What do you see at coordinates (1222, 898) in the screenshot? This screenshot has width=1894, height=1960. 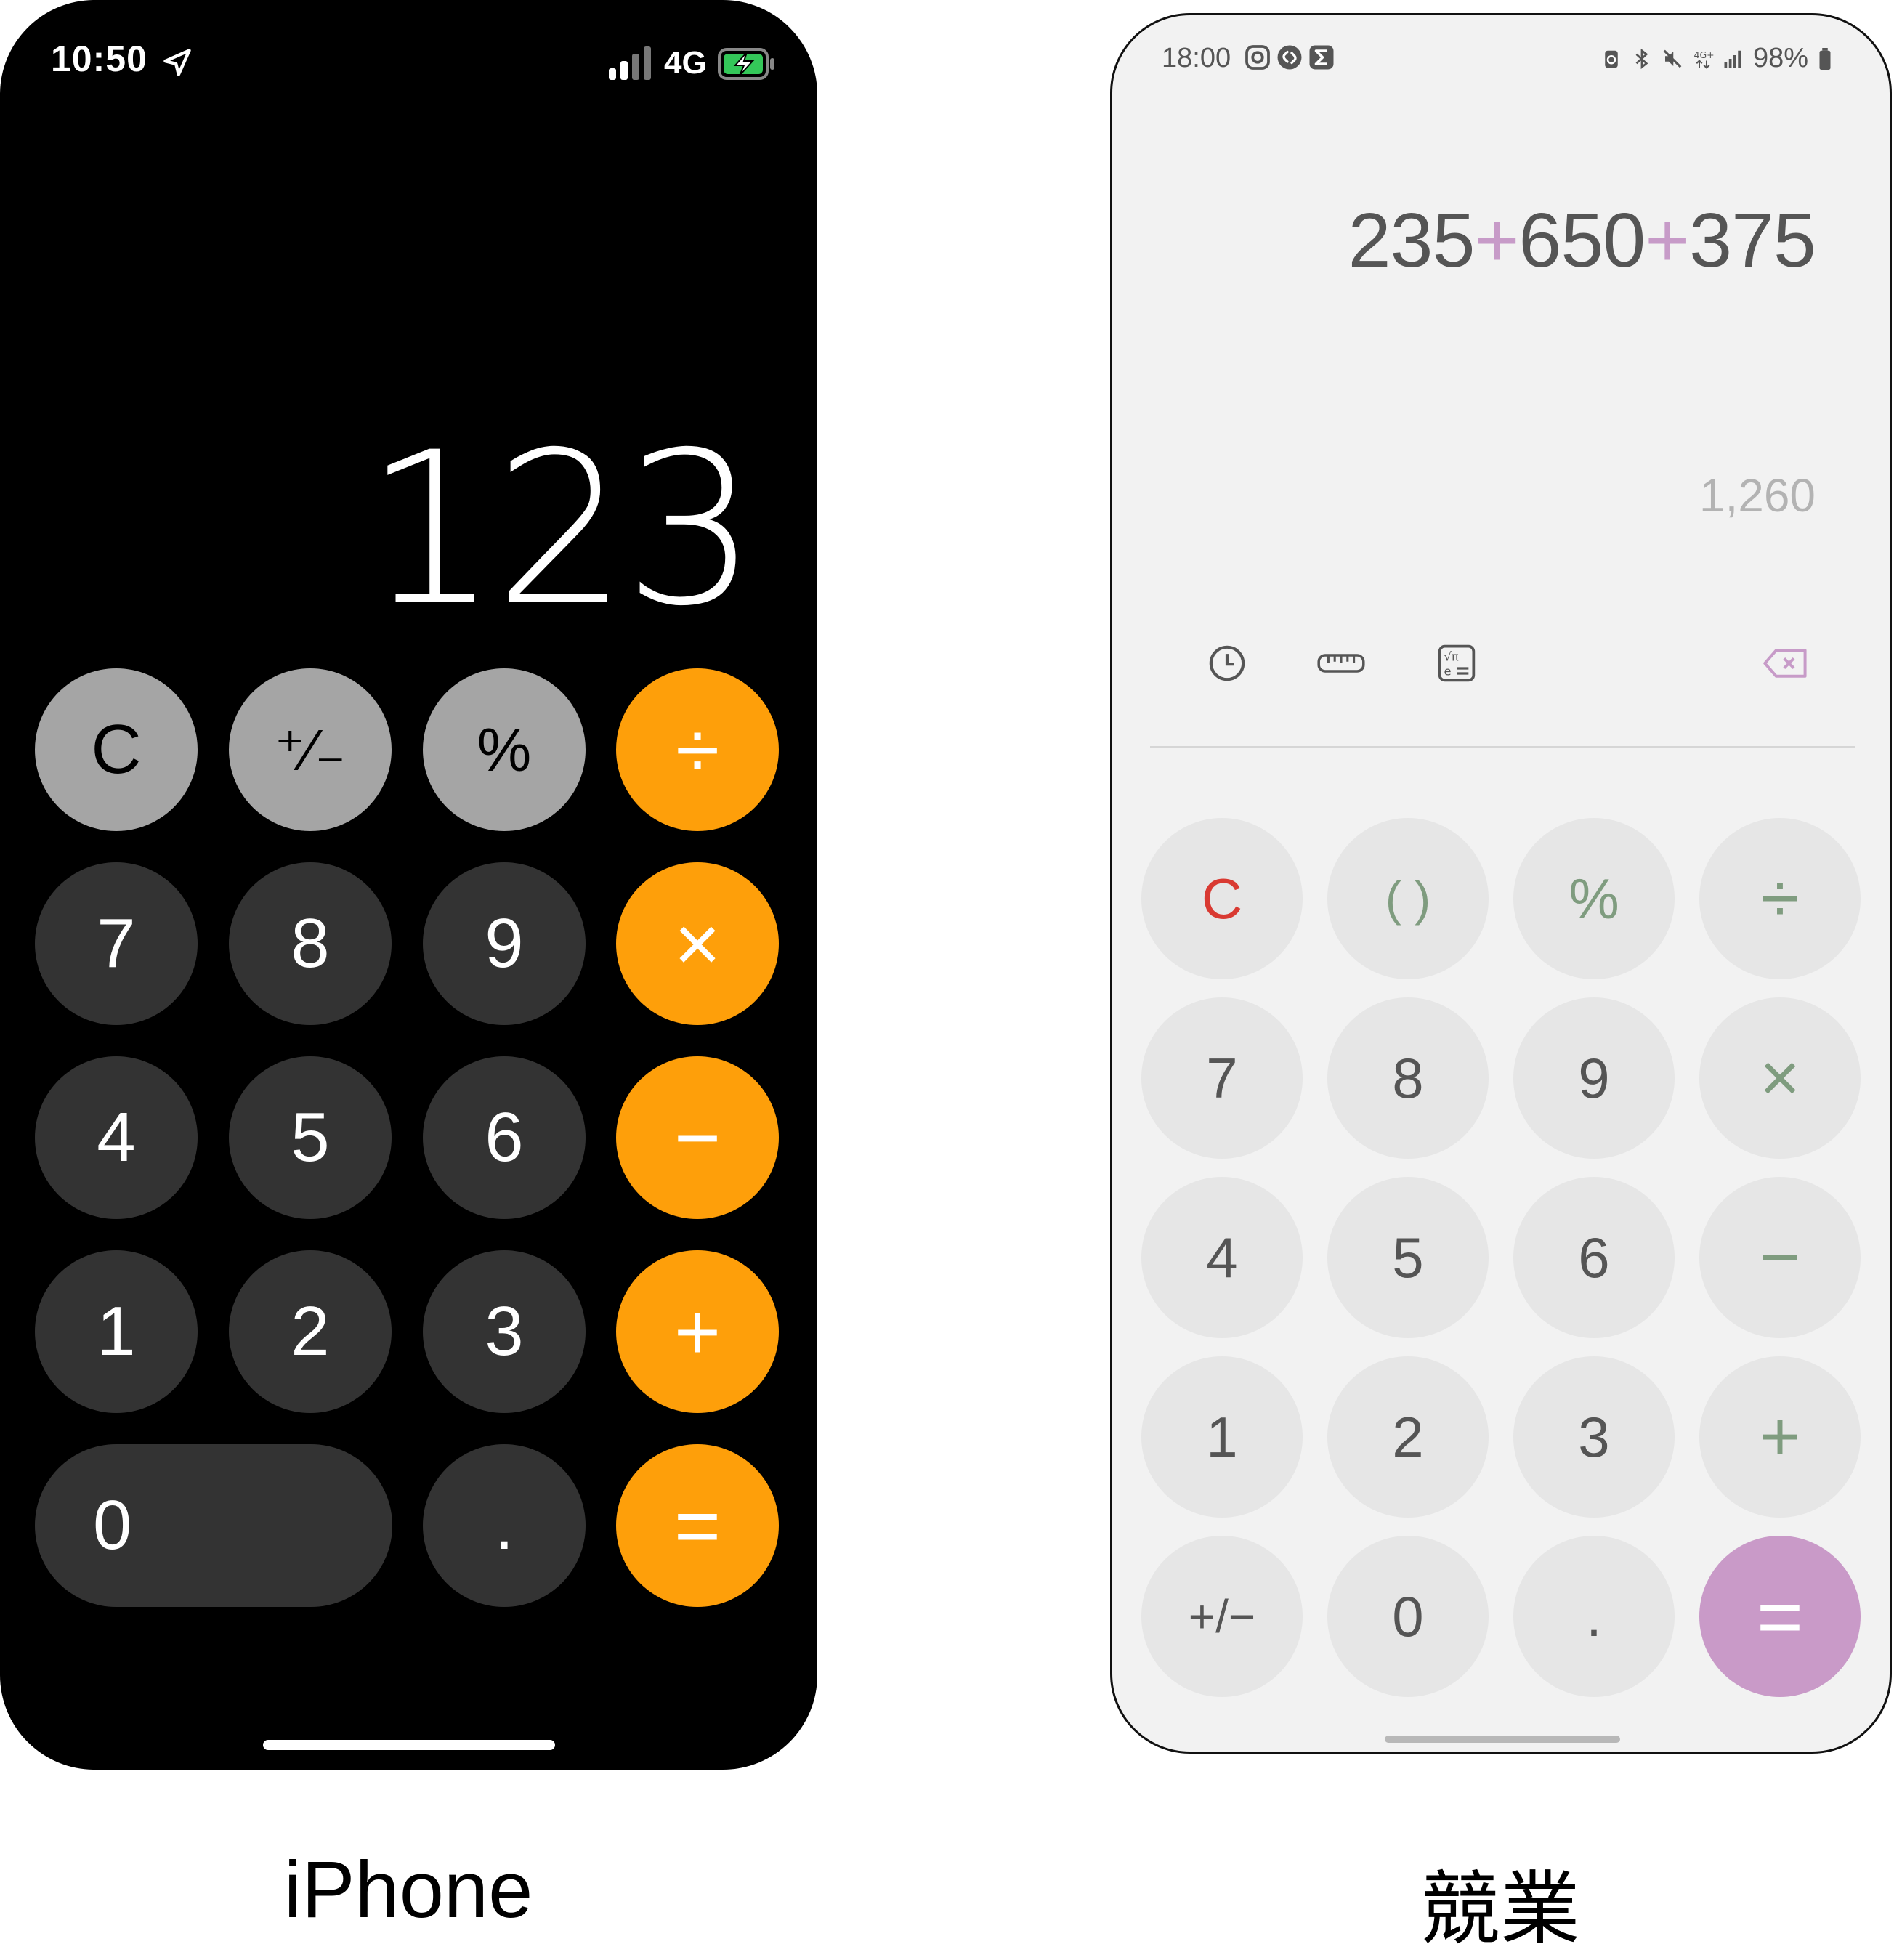 I see `android-clear-button: C` at bounding box center [1222, 898].